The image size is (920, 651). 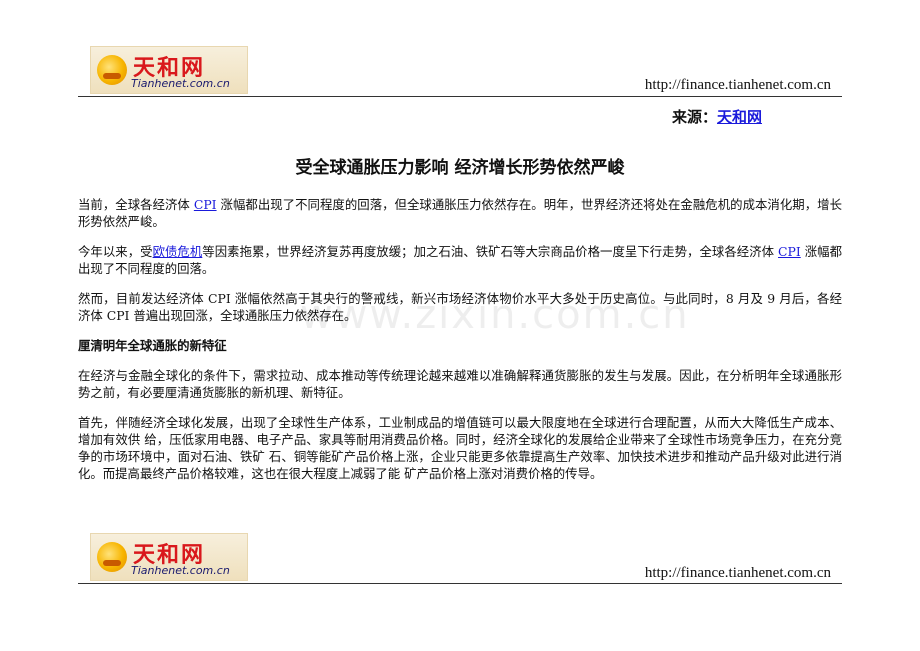 What do you see at coordinates (737, 85) in the screenshot?
I see `header-url: http://finance.tianhenet.com.cn` at bounding box center [737, 85].